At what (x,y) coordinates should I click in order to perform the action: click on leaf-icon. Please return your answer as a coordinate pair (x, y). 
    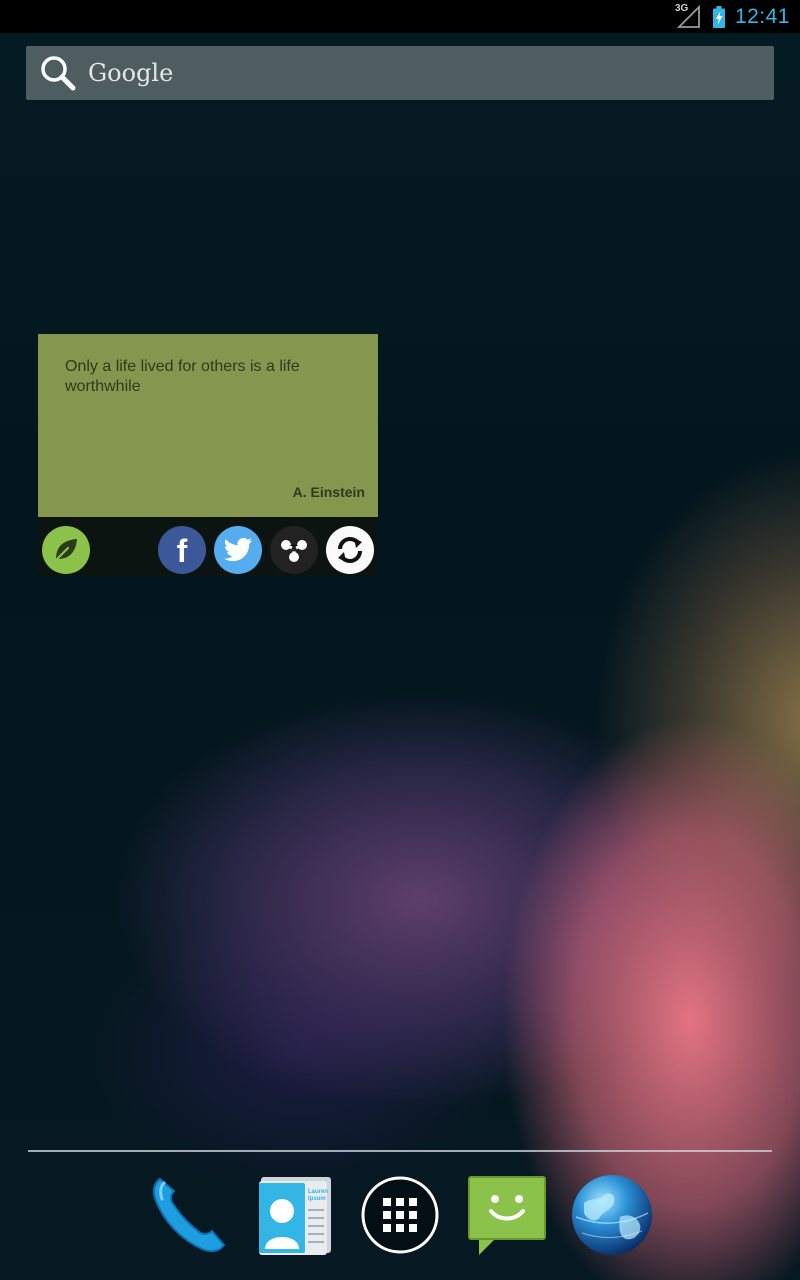
    Looking at the image, I should click on (66, 550).